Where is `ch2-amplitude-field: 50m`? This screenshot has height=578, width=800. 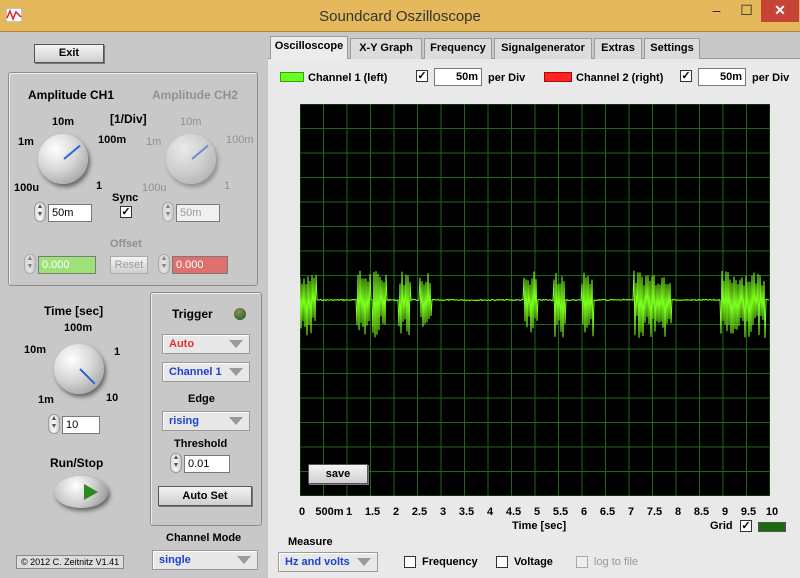 ch2-amplitude-field: 50m is located at coordinates (198, 213).